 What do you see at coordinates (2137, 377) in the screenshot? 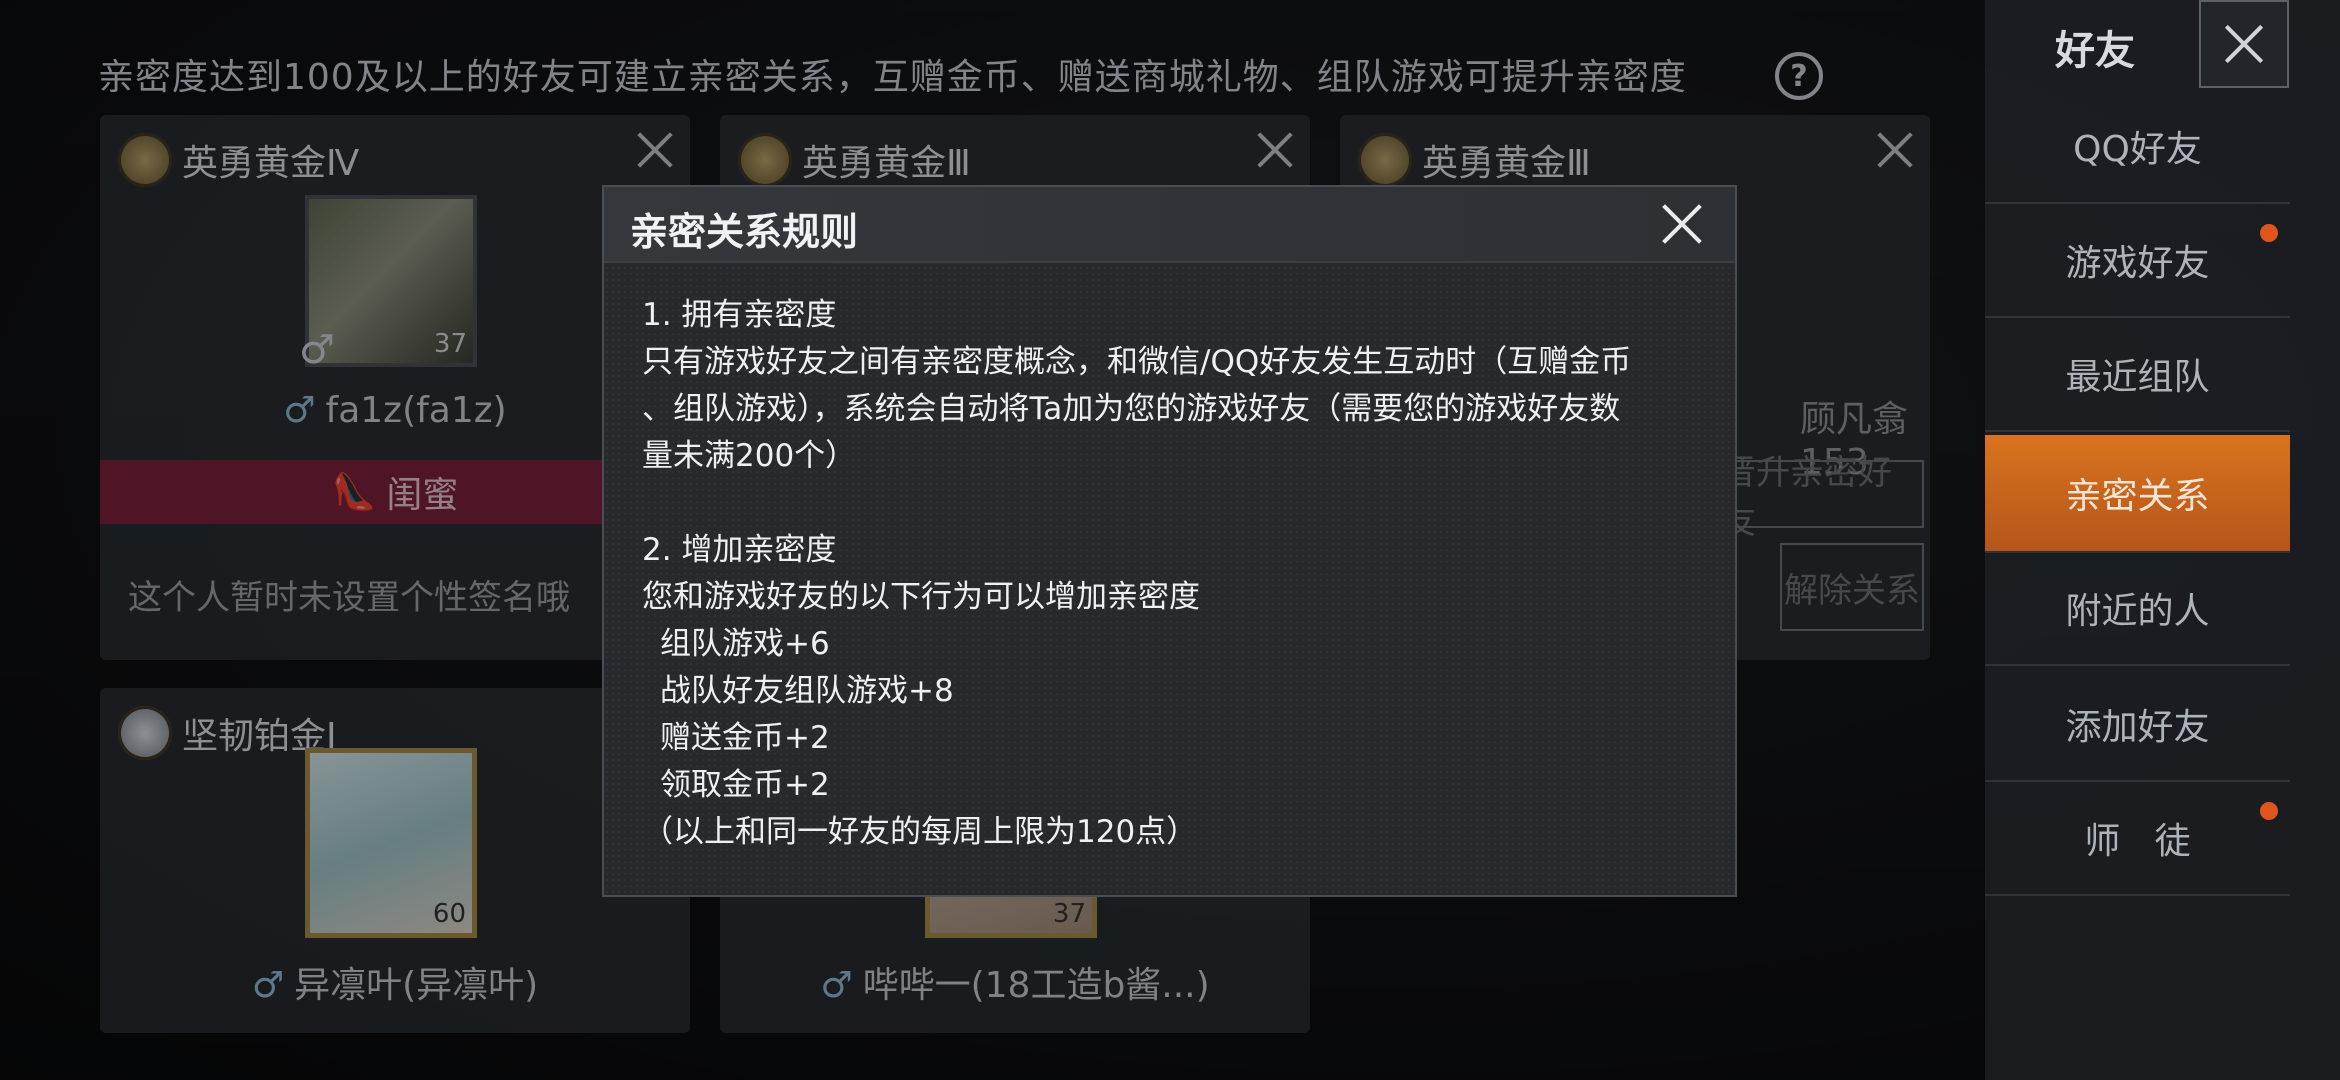
I see `sidebar-item-label: 最近组队` at bounding box center [2137, 377].